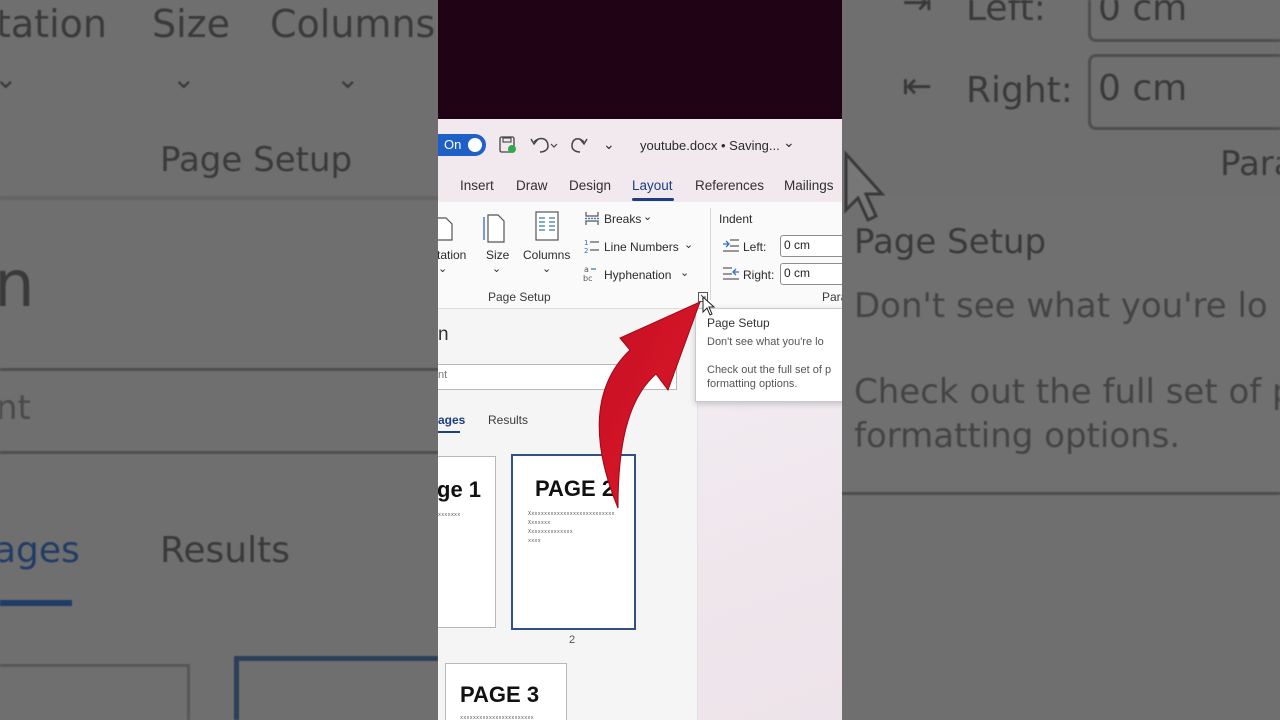 This screenshot has height=720, width=1280. Describe the element at coordinates (508, 145) in the screenshot. I see `save-icon` at that location.